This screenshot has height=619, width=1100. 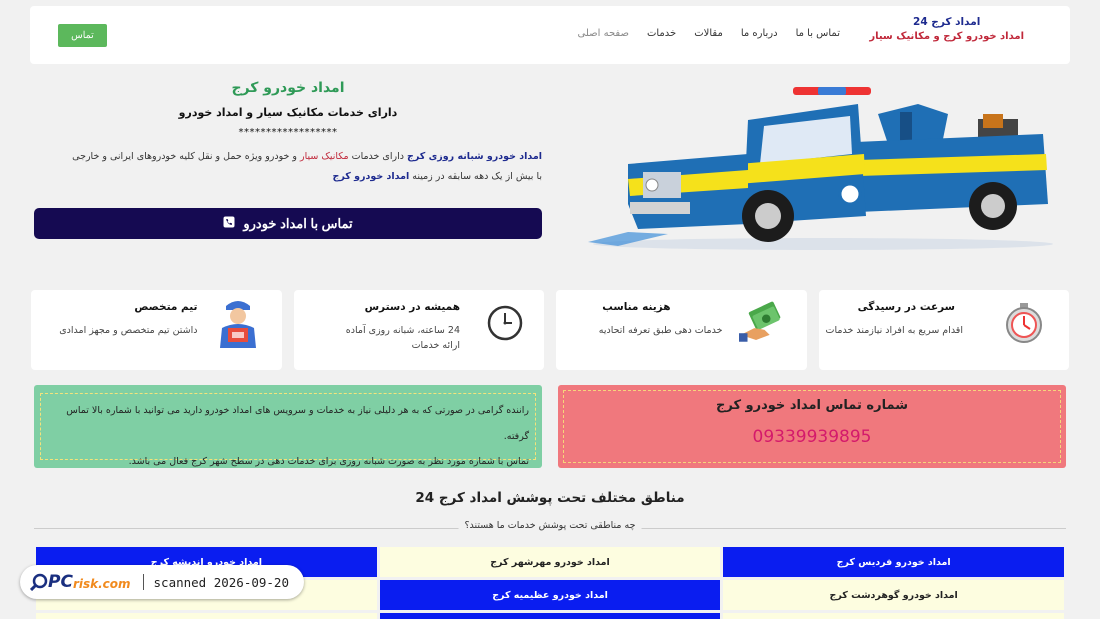 I want to click on nav-services: خدمات, so click(x=661, y=33).